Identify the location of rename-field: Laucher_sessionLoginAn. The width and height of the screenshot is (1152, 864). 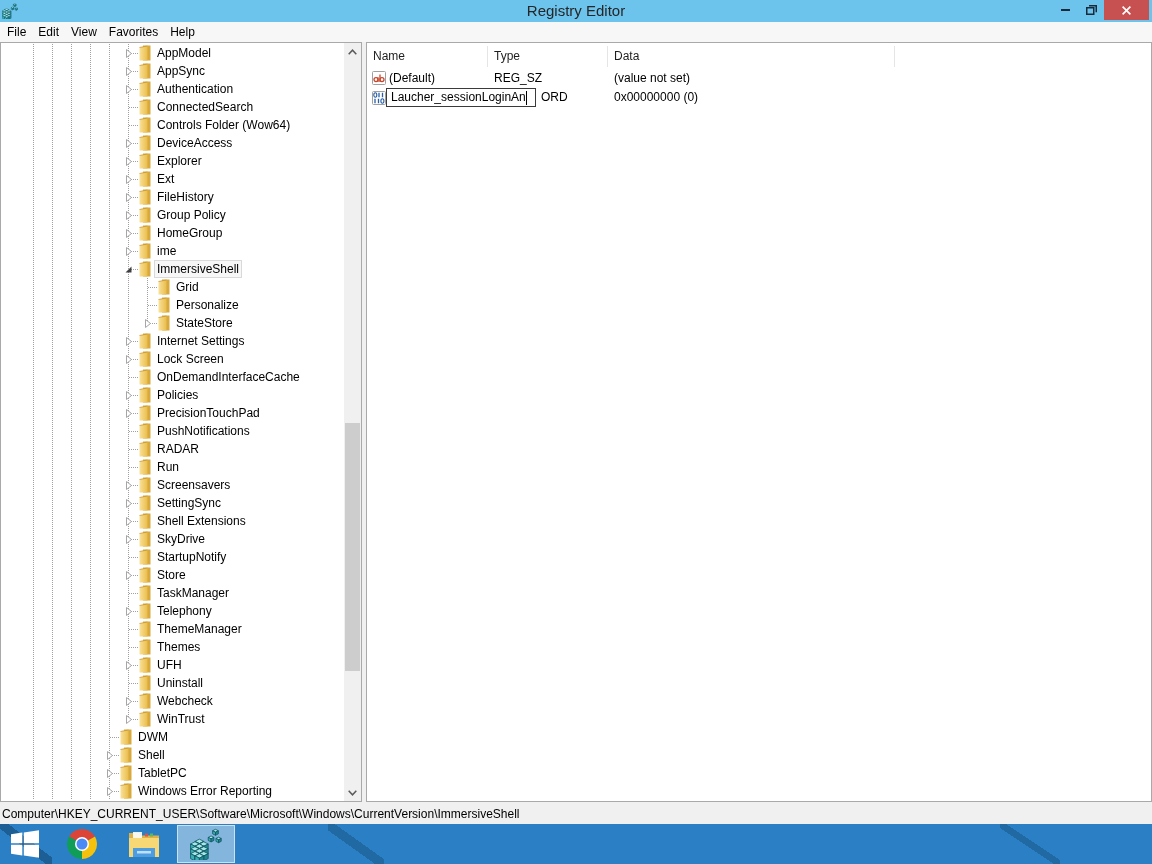
(461, 97).